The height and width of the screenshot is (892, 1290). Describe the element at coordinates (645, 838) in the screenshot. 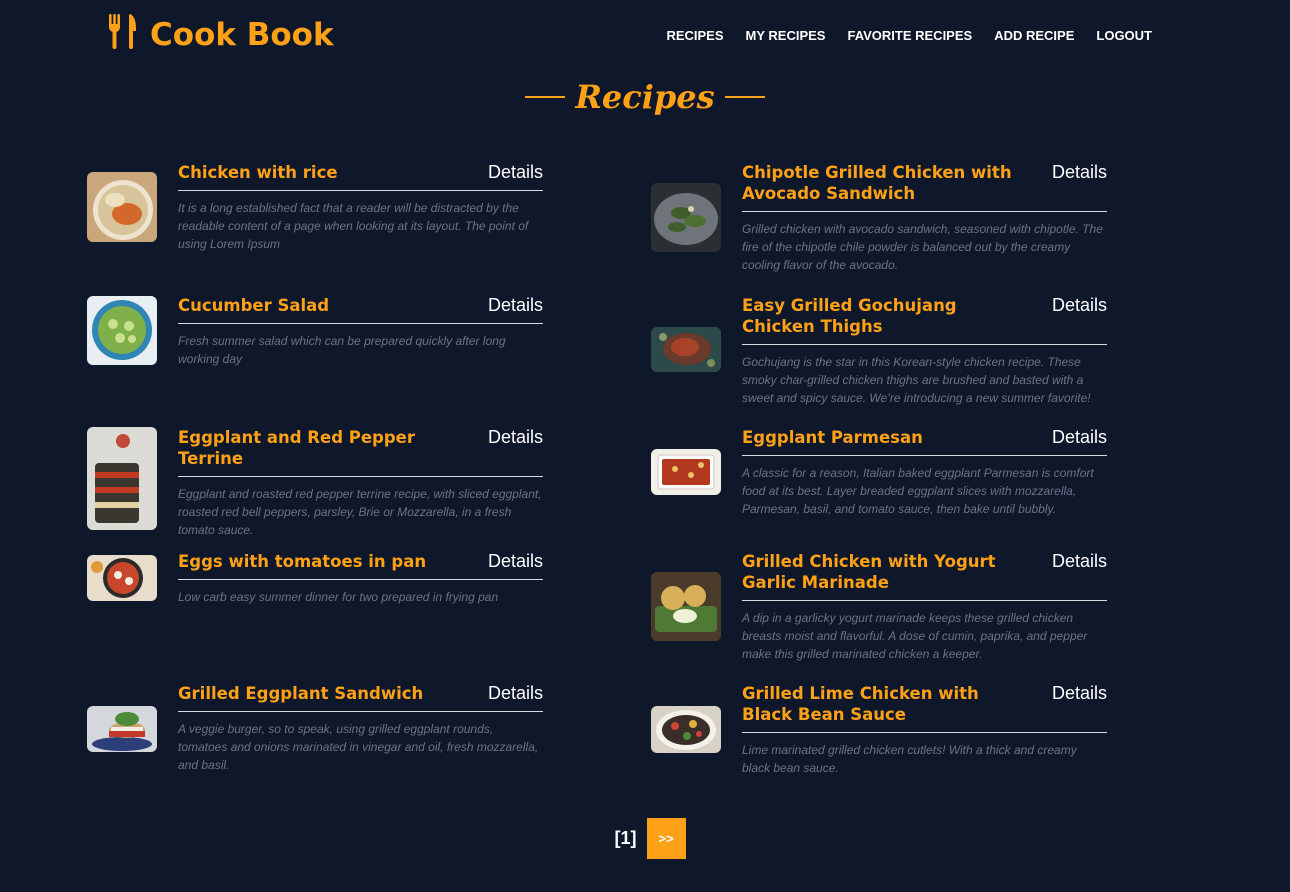

I see `pagination: [1] >>` at that location.